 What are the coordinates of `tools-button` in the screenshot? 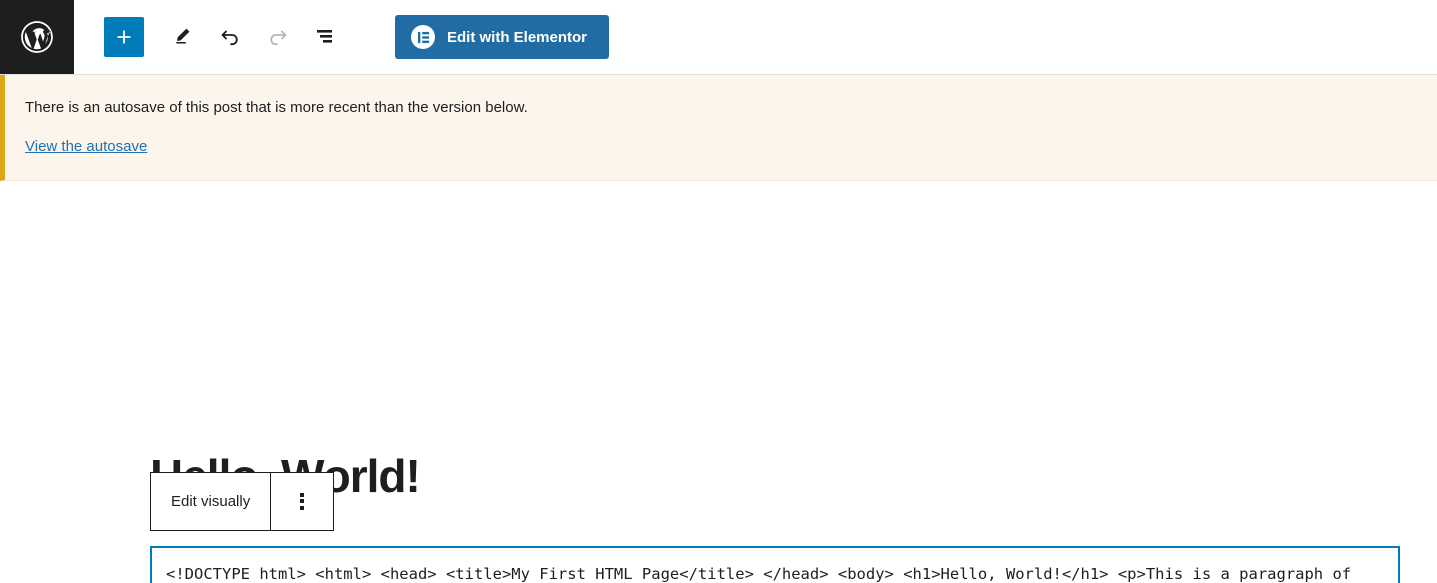 It's located at (182, 37).